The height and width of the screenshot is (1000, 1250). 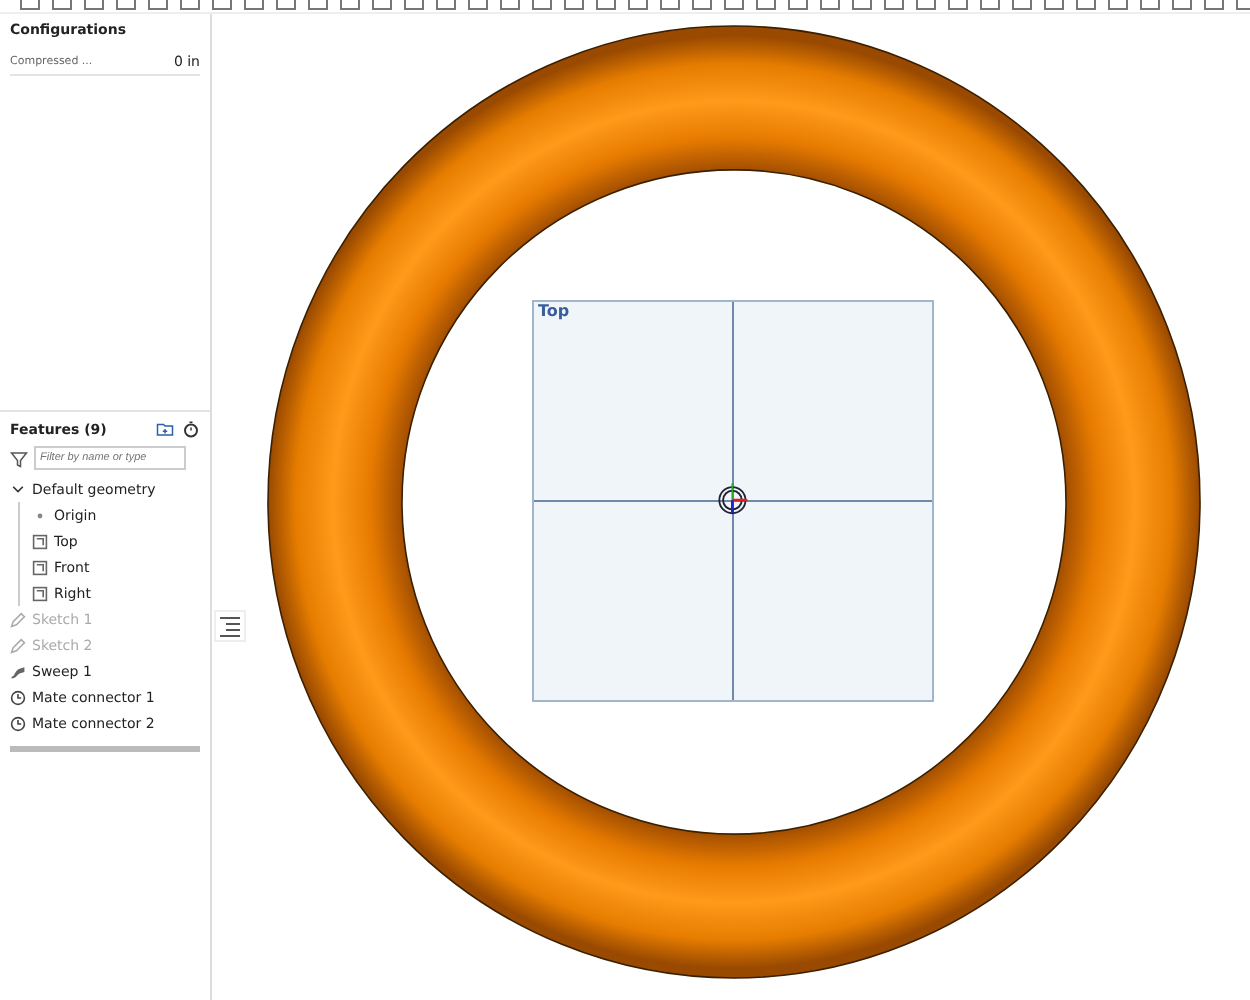 What do you see at coordinates (191, 429) in the screenshot?
I see `timer-icon` at bounding box center [191, 429].